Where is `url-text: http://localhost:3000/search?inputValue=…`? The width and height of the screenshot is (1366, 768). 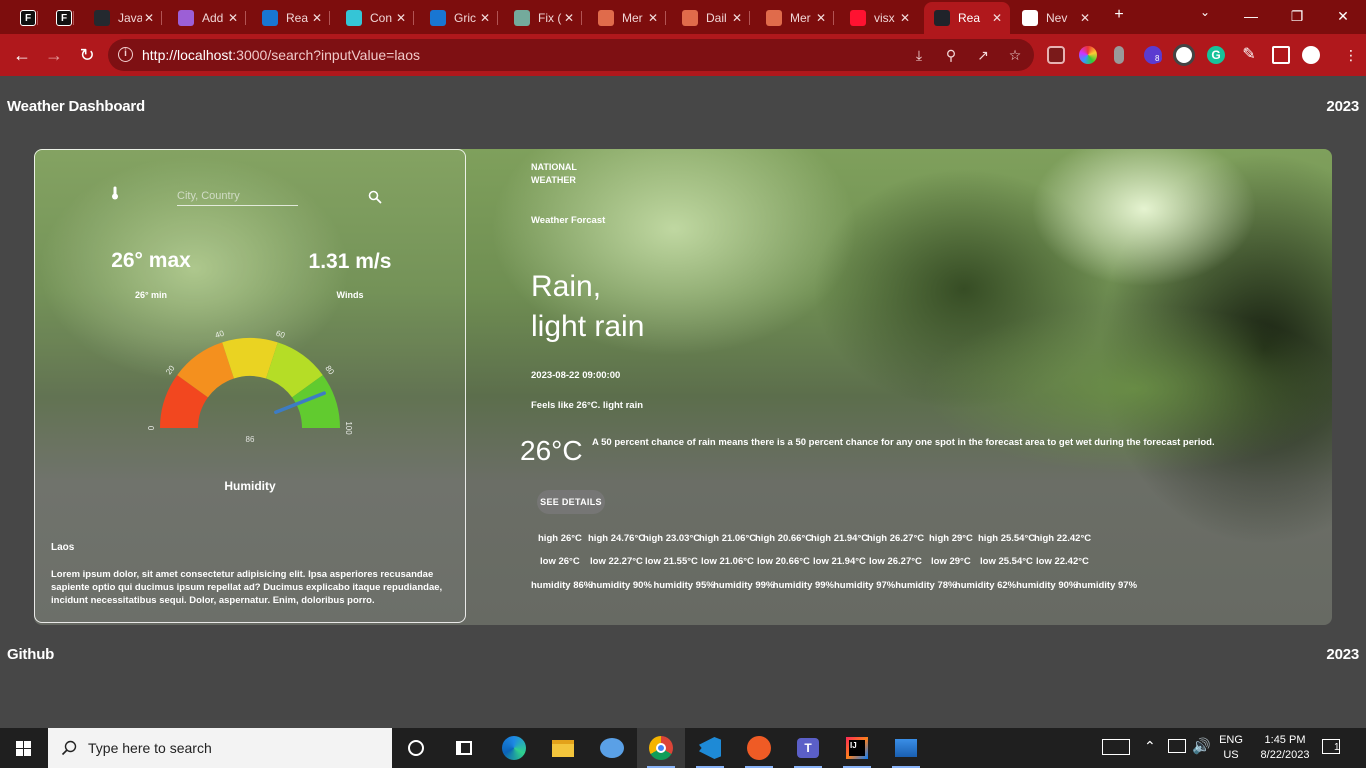
url-text: http://localhost:3000/search?inputValue=… is located at coordinates (281, 55).